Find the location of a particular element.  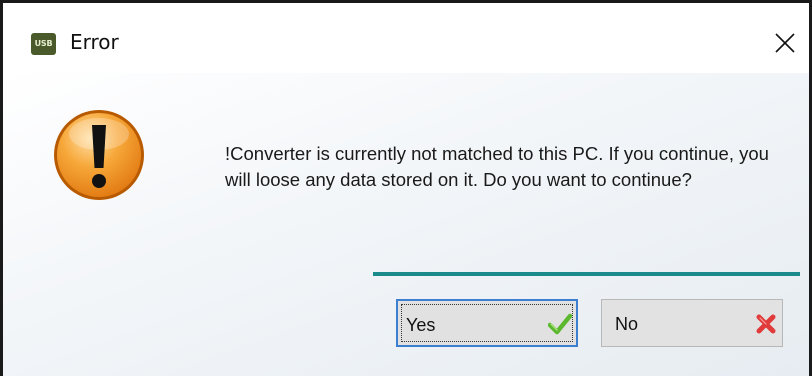

no-button-label: No is located at coordinates (627, 324).